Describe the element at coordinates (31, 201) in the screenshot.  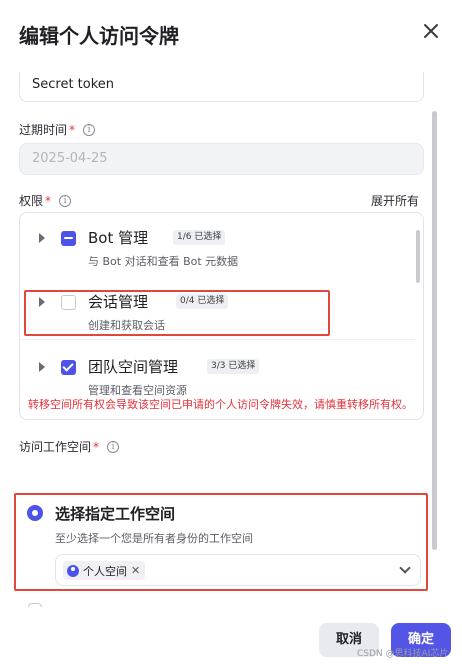
I see `permissions-label-text: 权限` at that location.